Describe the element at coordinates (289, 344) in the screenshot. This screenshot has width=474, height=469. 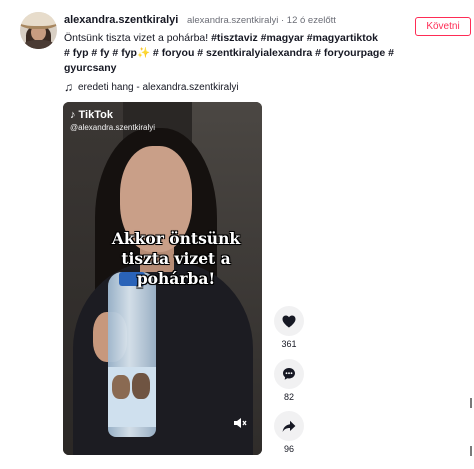
I see `like-count: 361` at that location.